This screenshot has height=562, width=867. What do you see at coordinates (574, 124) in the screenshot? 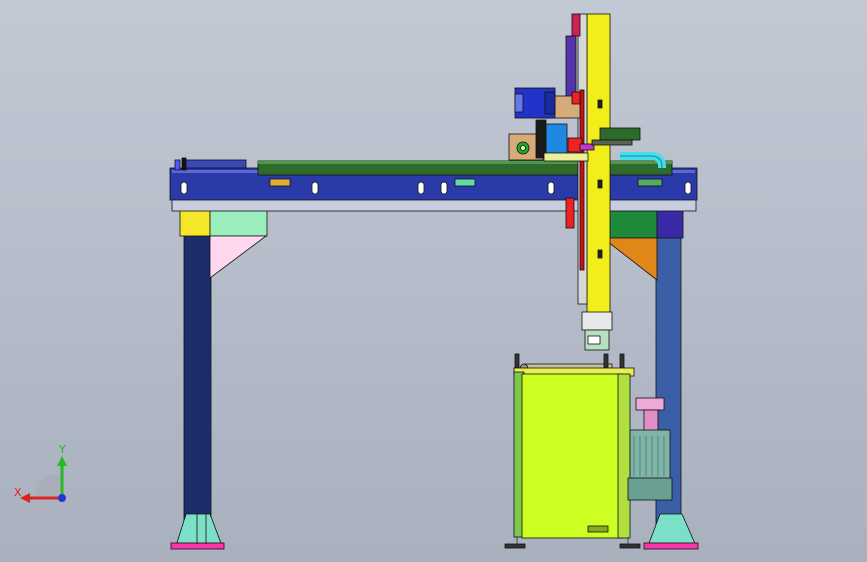
I see `carriage-assembly` at bounding box center [574, 124].